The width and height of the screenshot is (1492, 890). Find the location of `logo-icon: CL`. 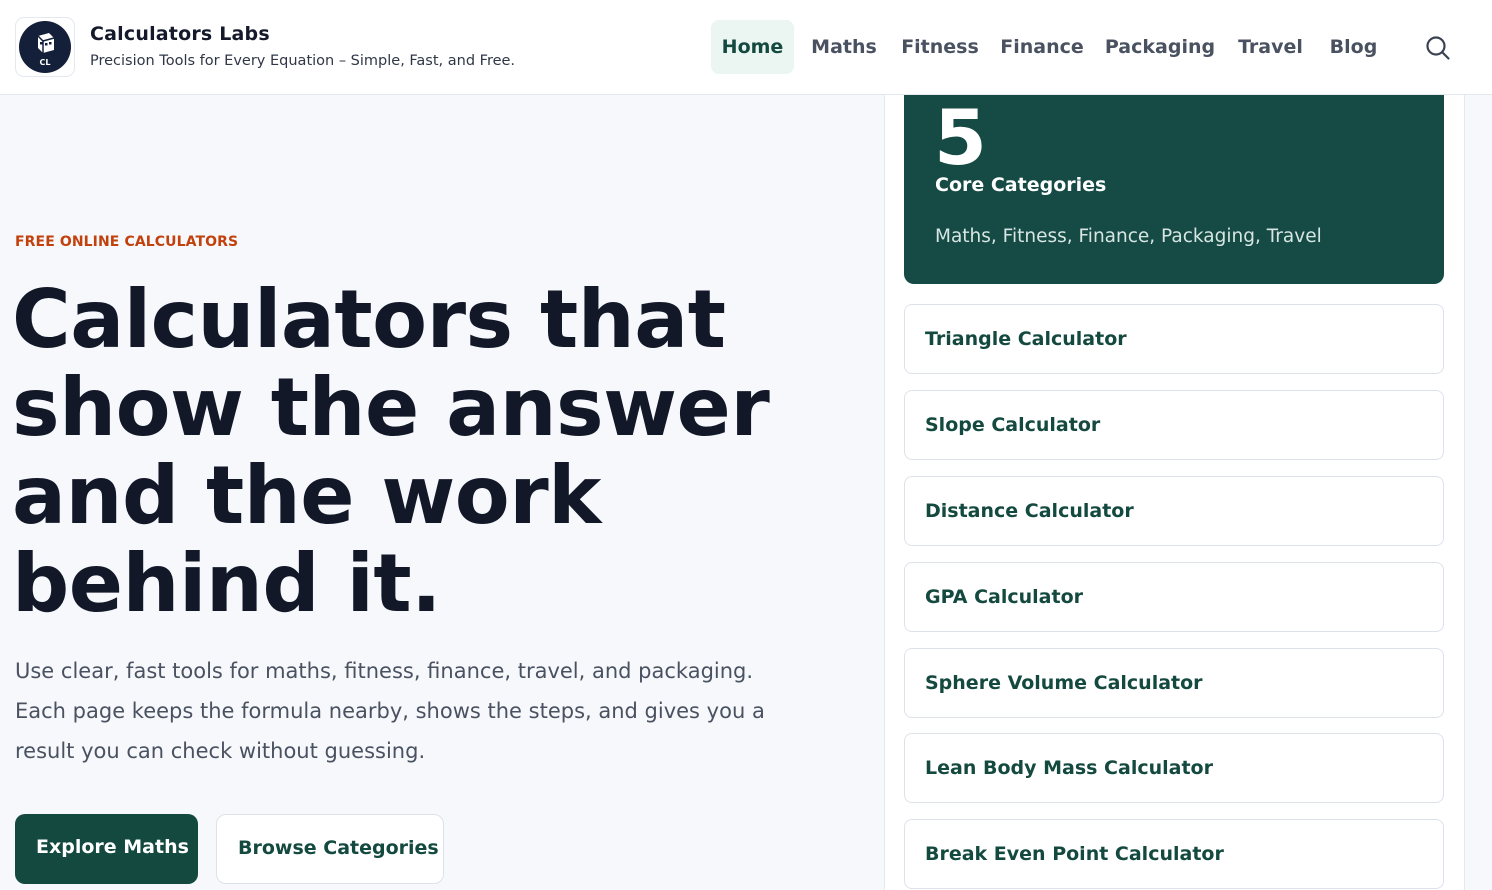

logo-icon: CL is located at coordinates (45, 47).